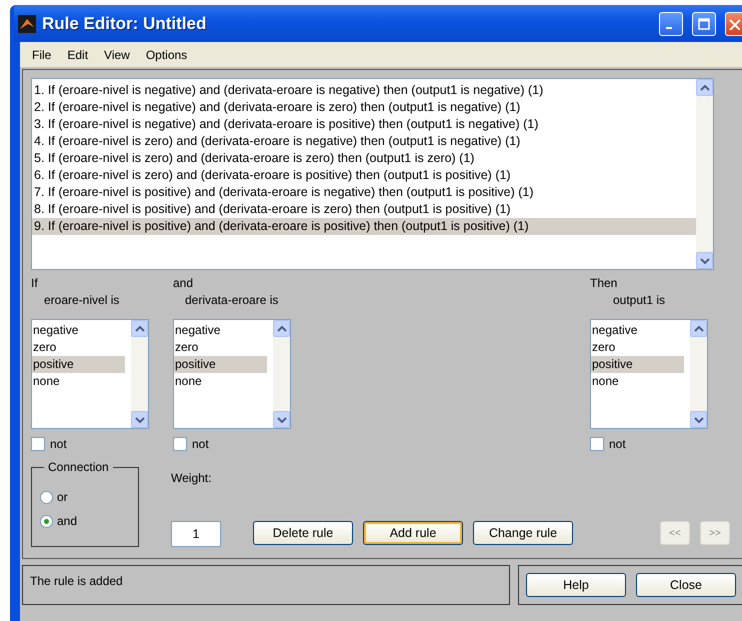 Image resolution: width=742 pixels, height=621 pixels. Describe the element at coordinates (639, 301) in the screenshot. I see `variable-label: output1 is` at that location.